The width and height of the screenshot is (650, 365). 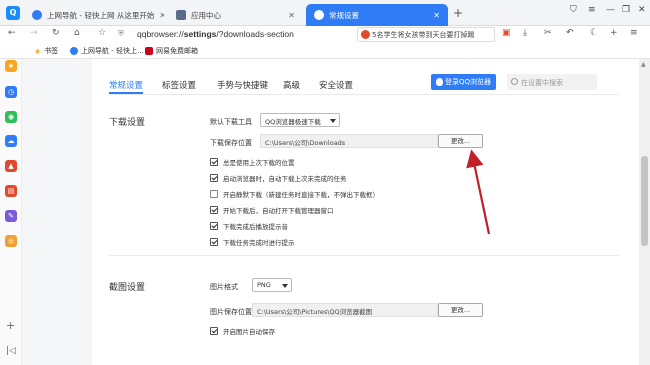 I want to click on minimize-icon: —, so click(x=610, y=10).